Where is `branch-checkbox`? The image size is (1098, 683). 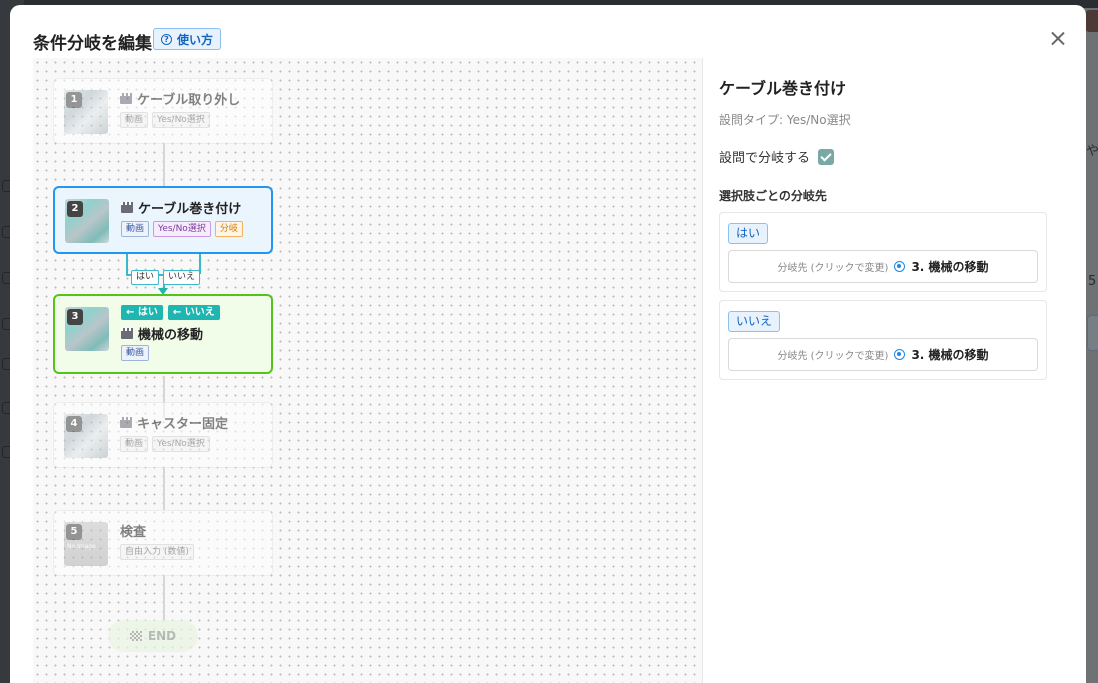
branch-checkbox is located at coordinates (826, 156).